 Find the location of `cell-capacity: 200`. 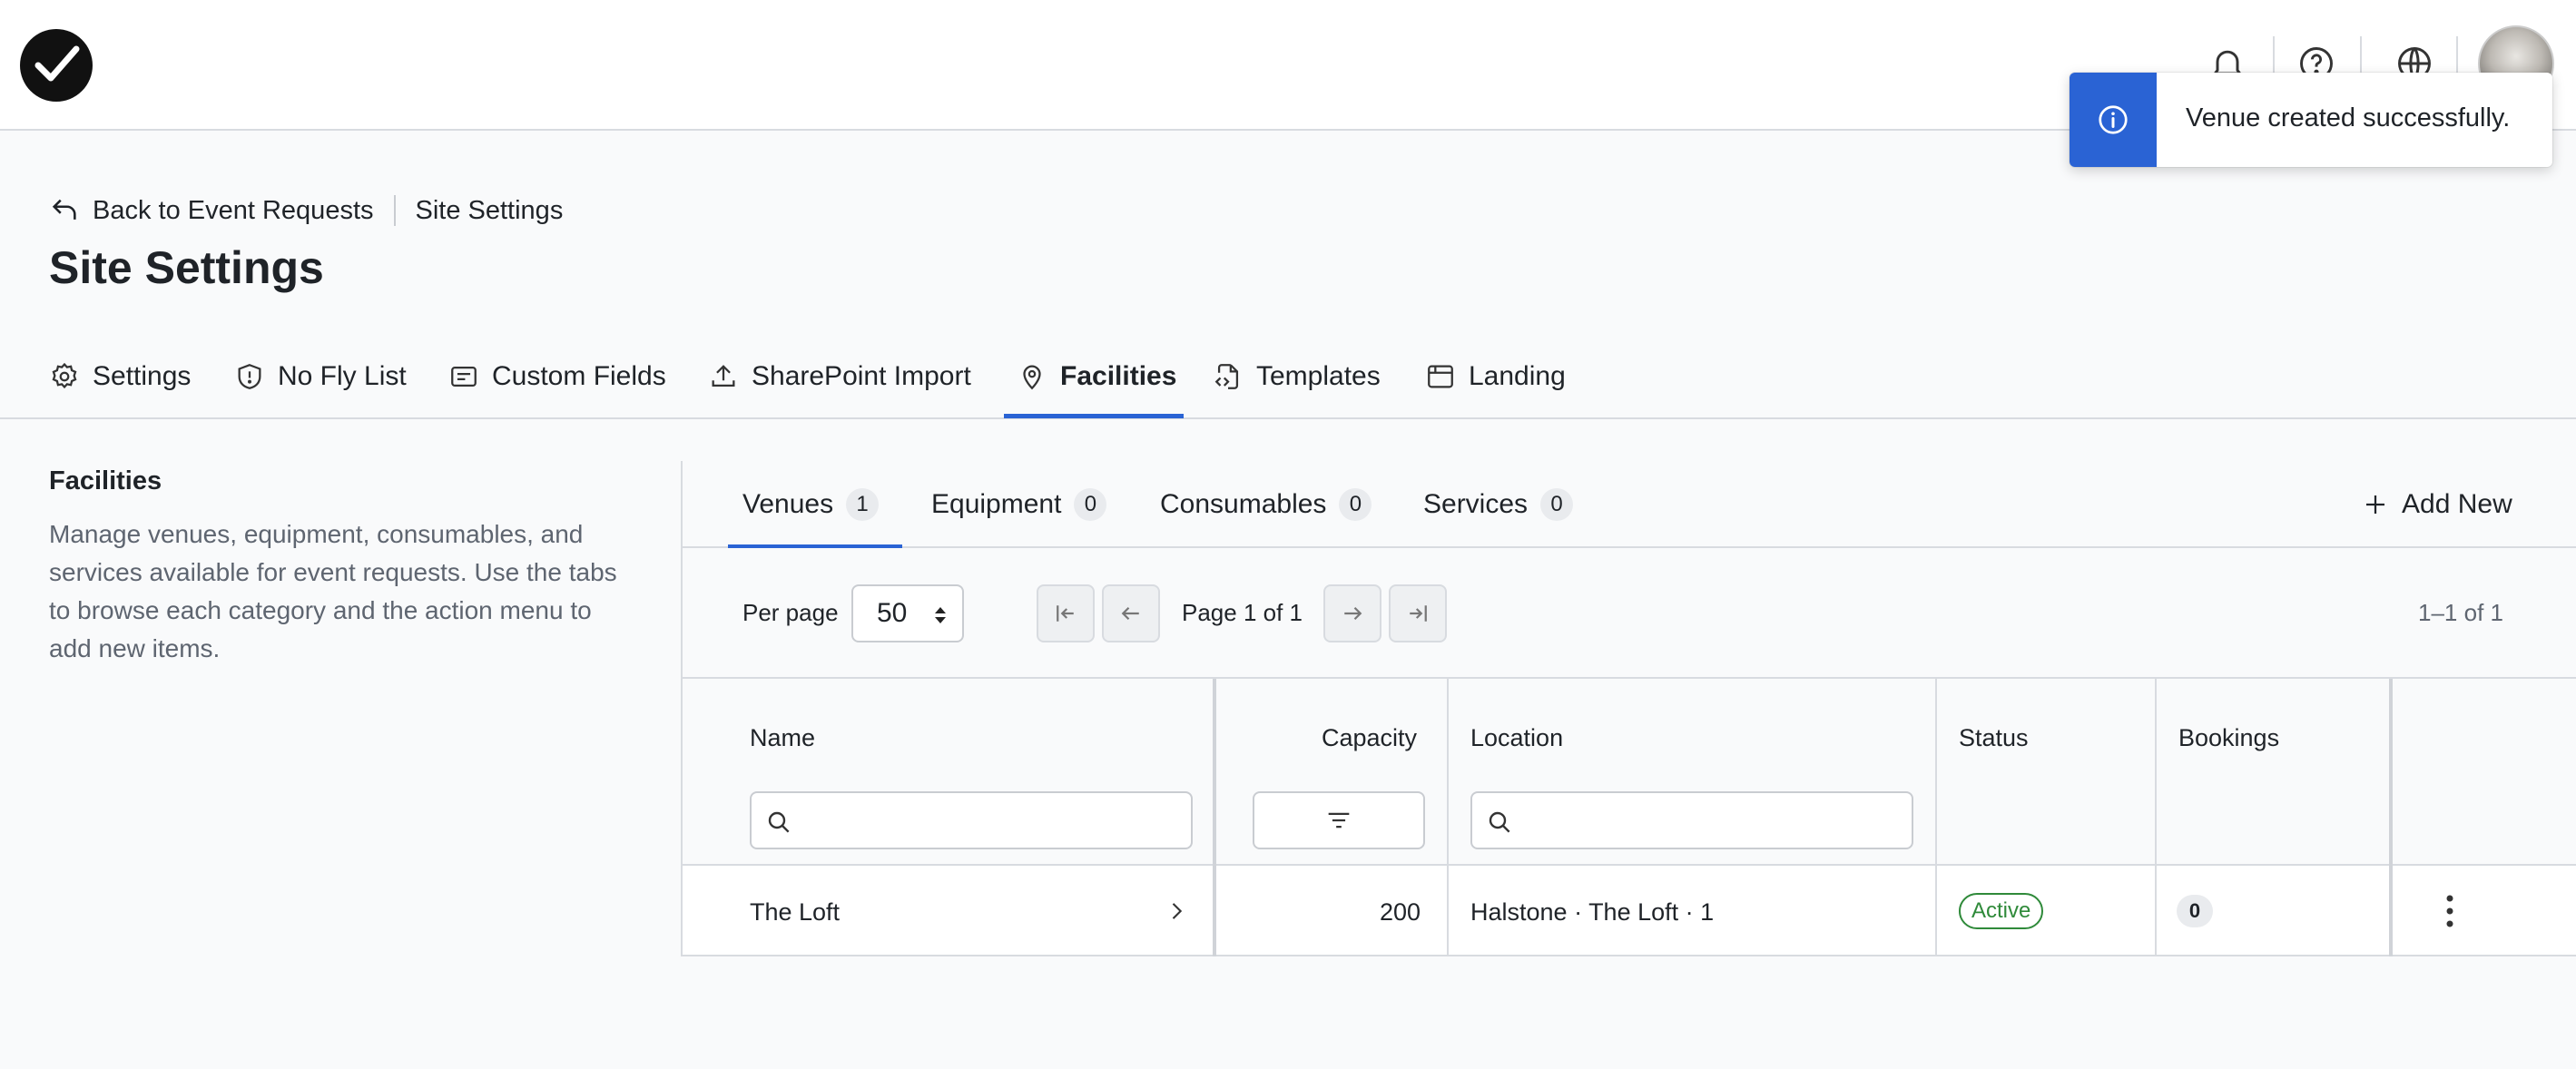

cell-capacity: 200 is located at coordinates (1400, 912).